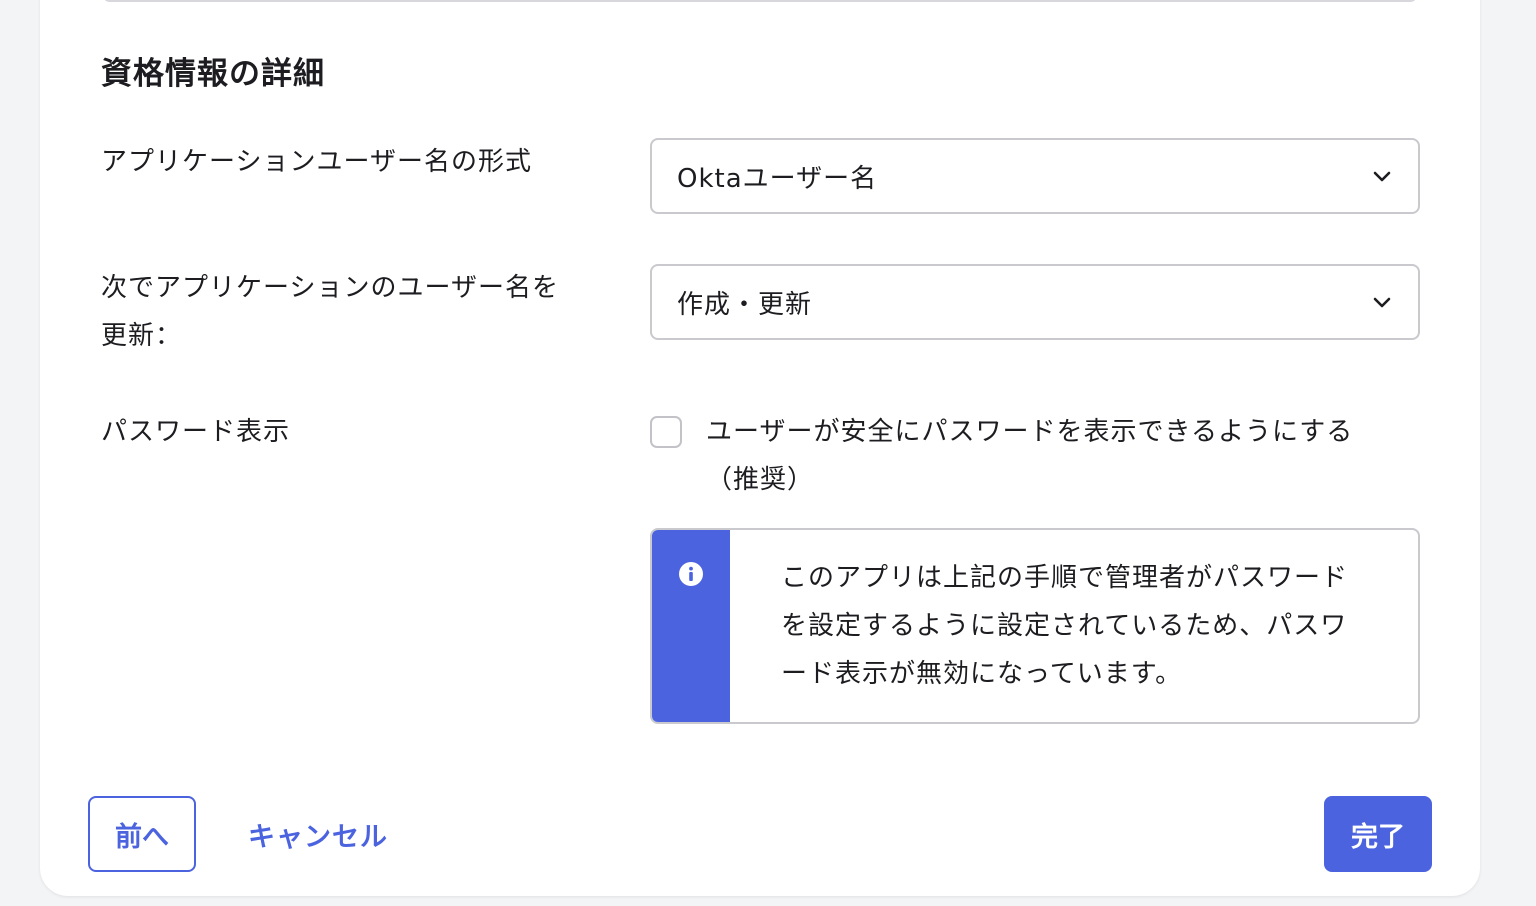  I want to click on cancel-button: キャンセル, so click(318, 834).